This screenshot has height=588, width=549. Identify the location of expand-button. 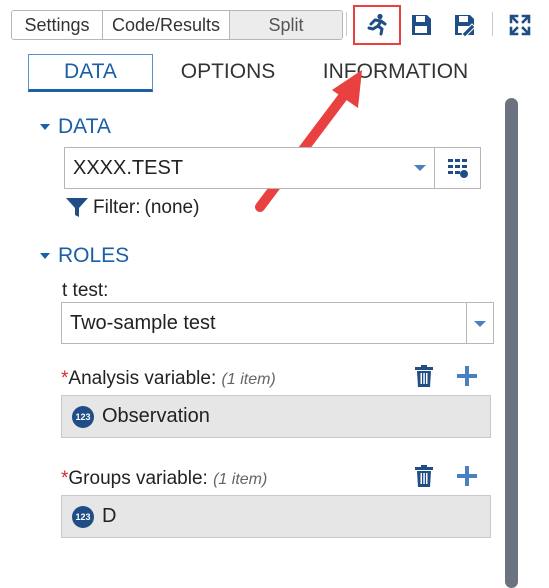
(520, 25).